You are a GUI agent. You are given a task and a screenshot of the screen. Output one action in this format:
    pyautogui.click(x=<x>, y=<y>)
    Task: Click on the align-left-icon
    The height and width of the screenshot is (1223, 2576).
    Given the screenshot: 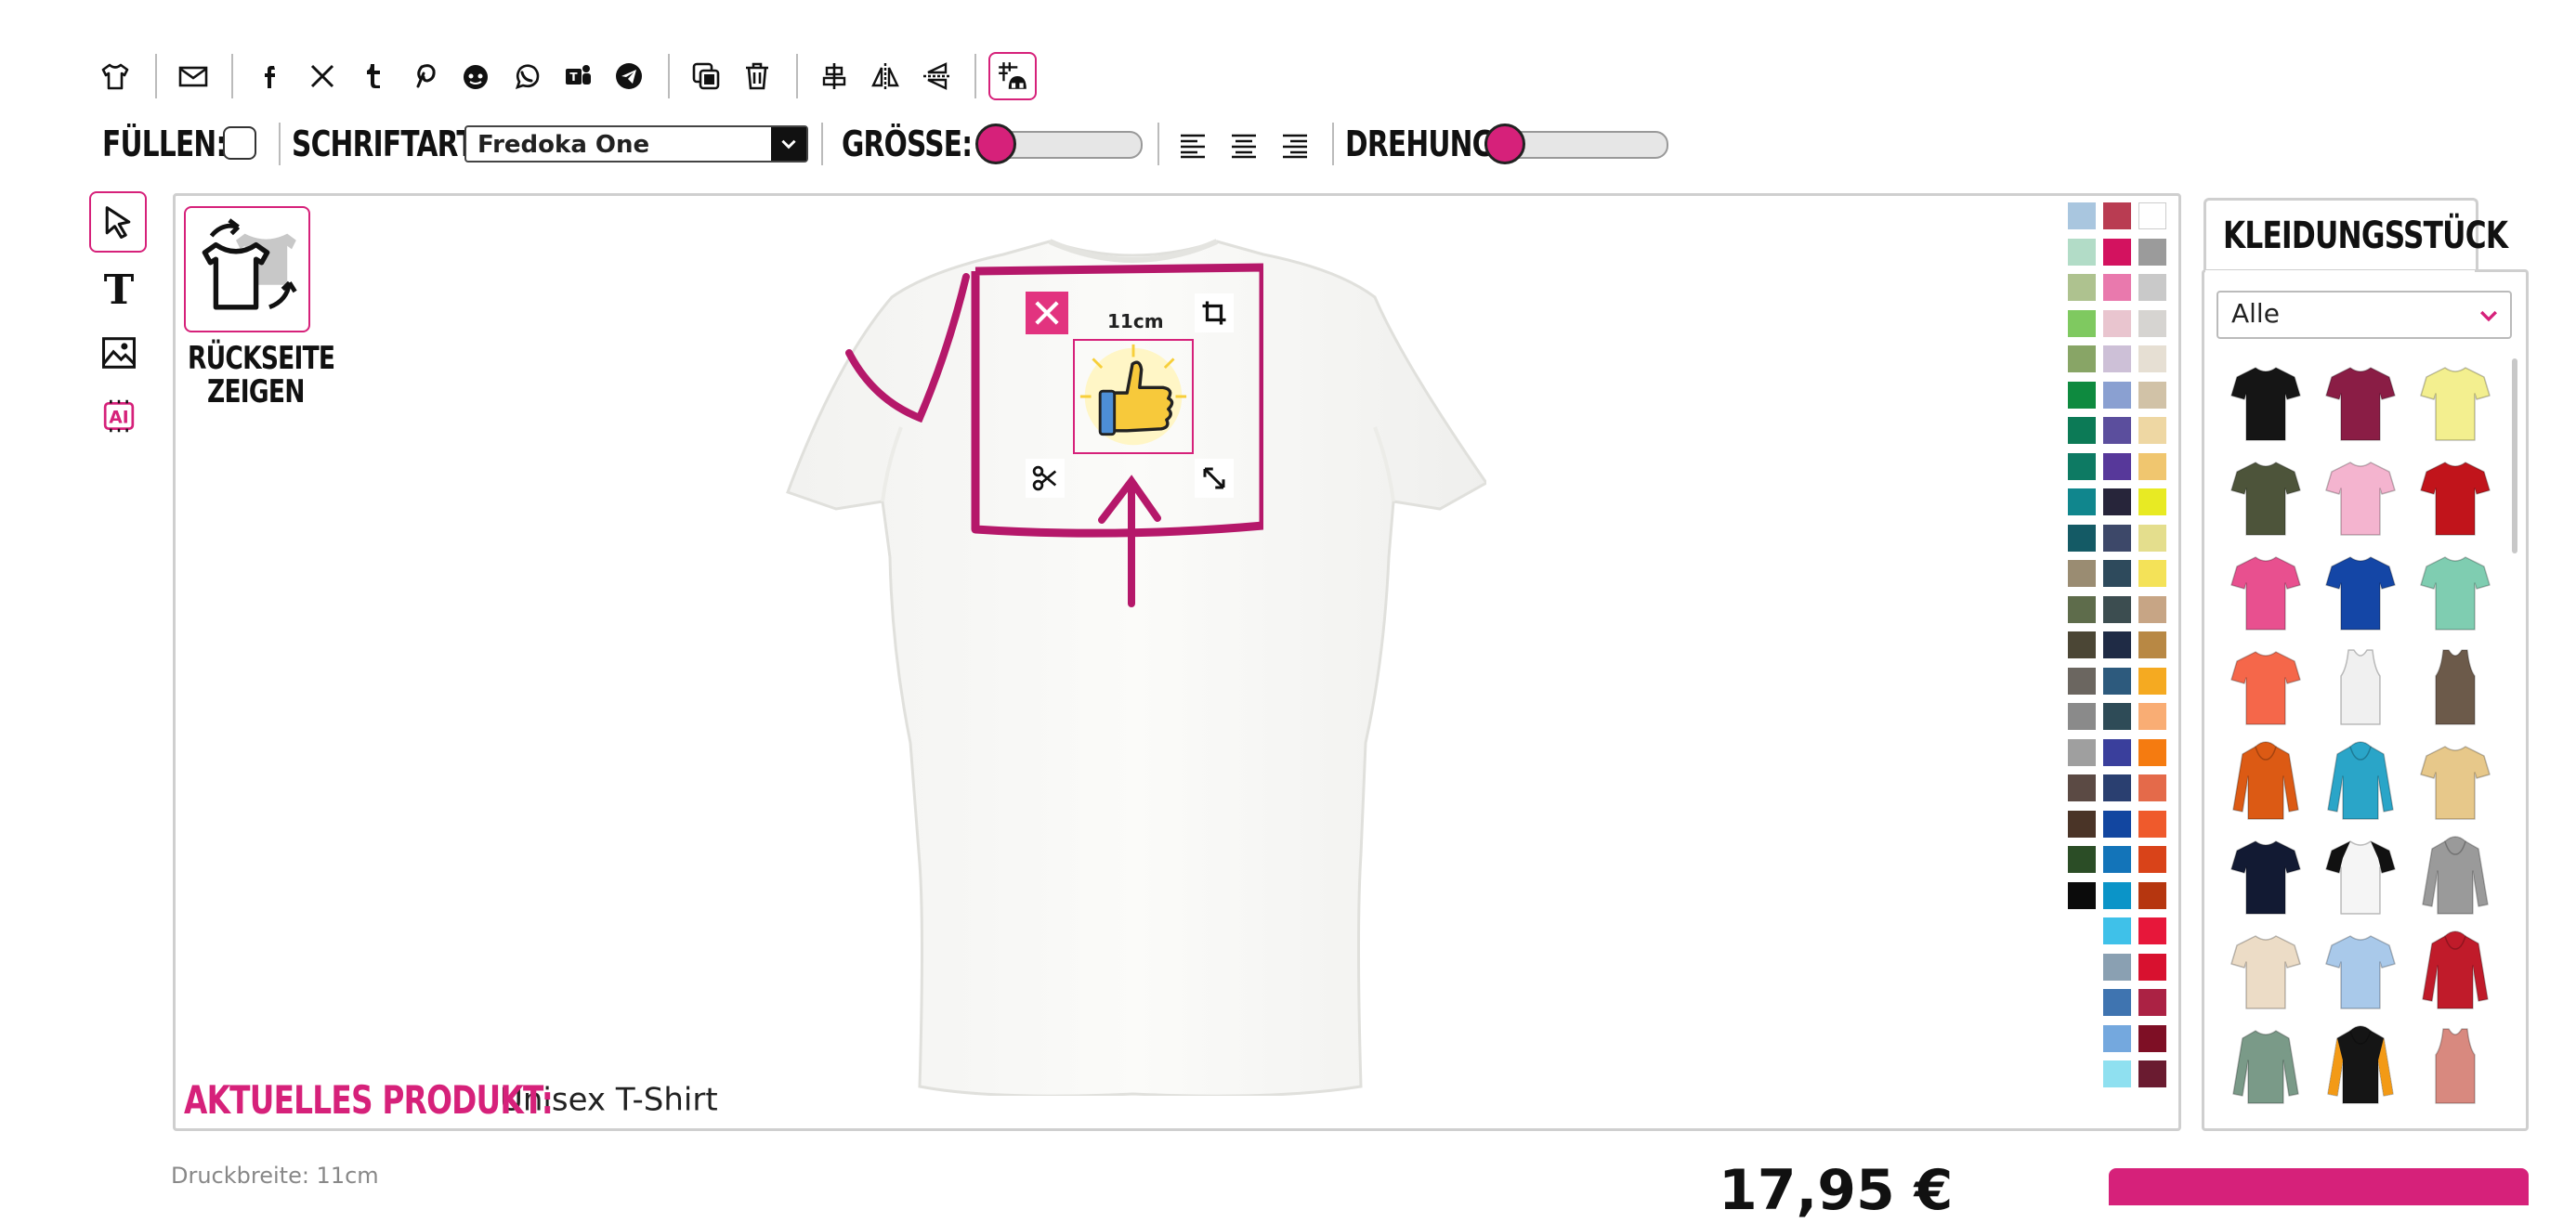 What is the action you would take?
    pyautogui.click(x=1193, y=144)
    